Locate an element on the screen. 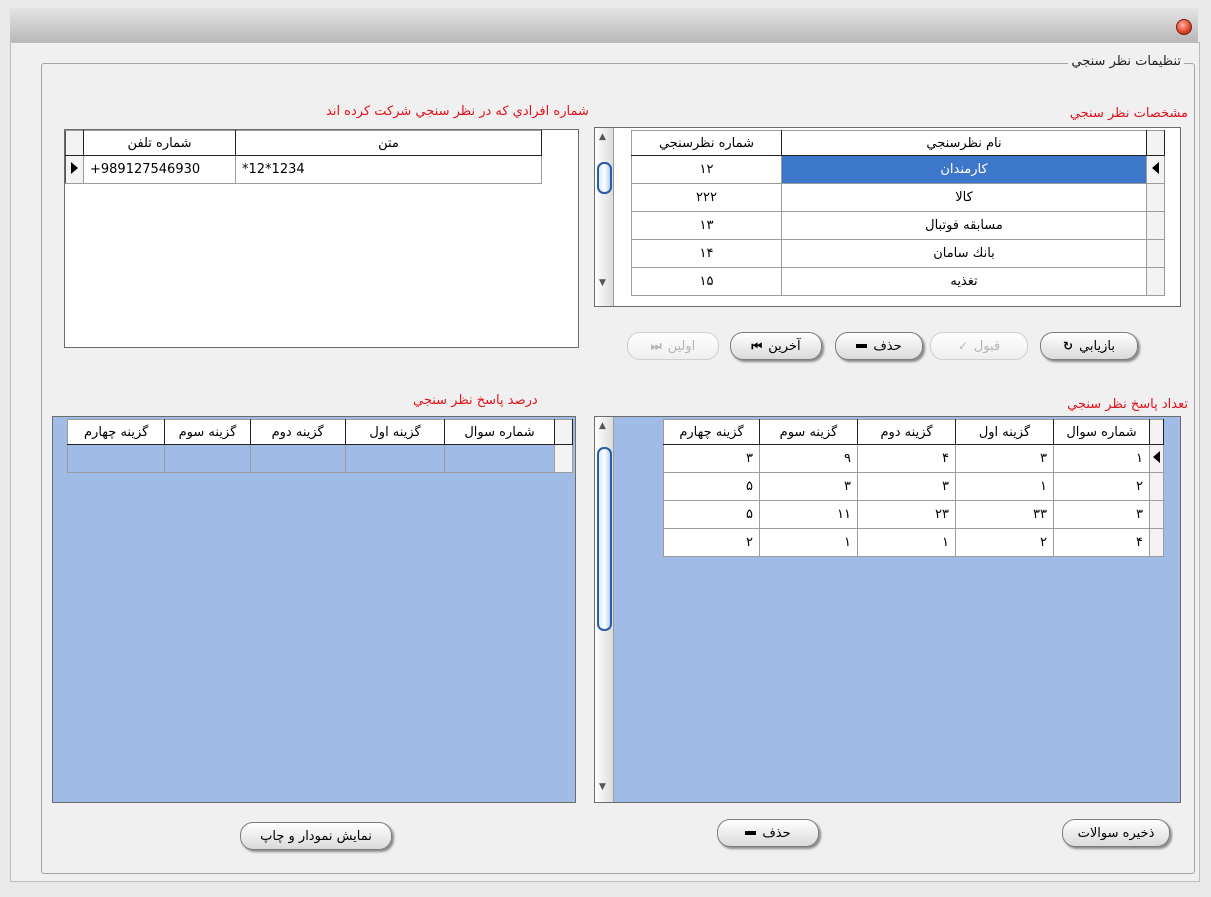  table-row: ۵۳۳۱۲ is located at coordinates (913, 486).